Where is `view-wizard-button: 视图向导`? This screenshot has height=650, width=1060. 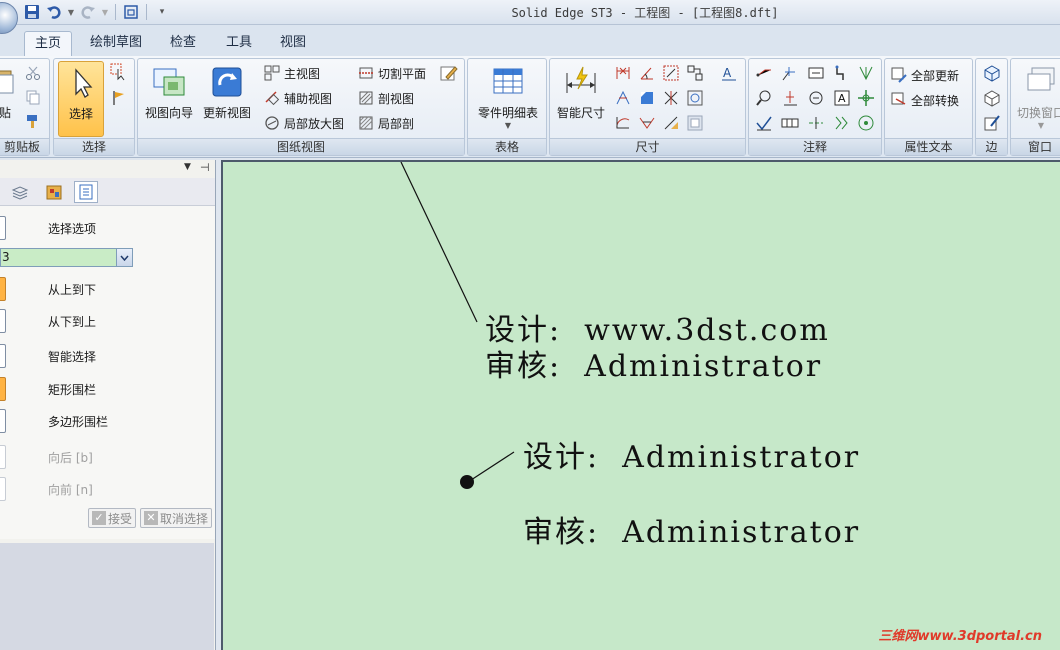 view-wizard-button: 视图向导 is located at coordinates (169, 99).